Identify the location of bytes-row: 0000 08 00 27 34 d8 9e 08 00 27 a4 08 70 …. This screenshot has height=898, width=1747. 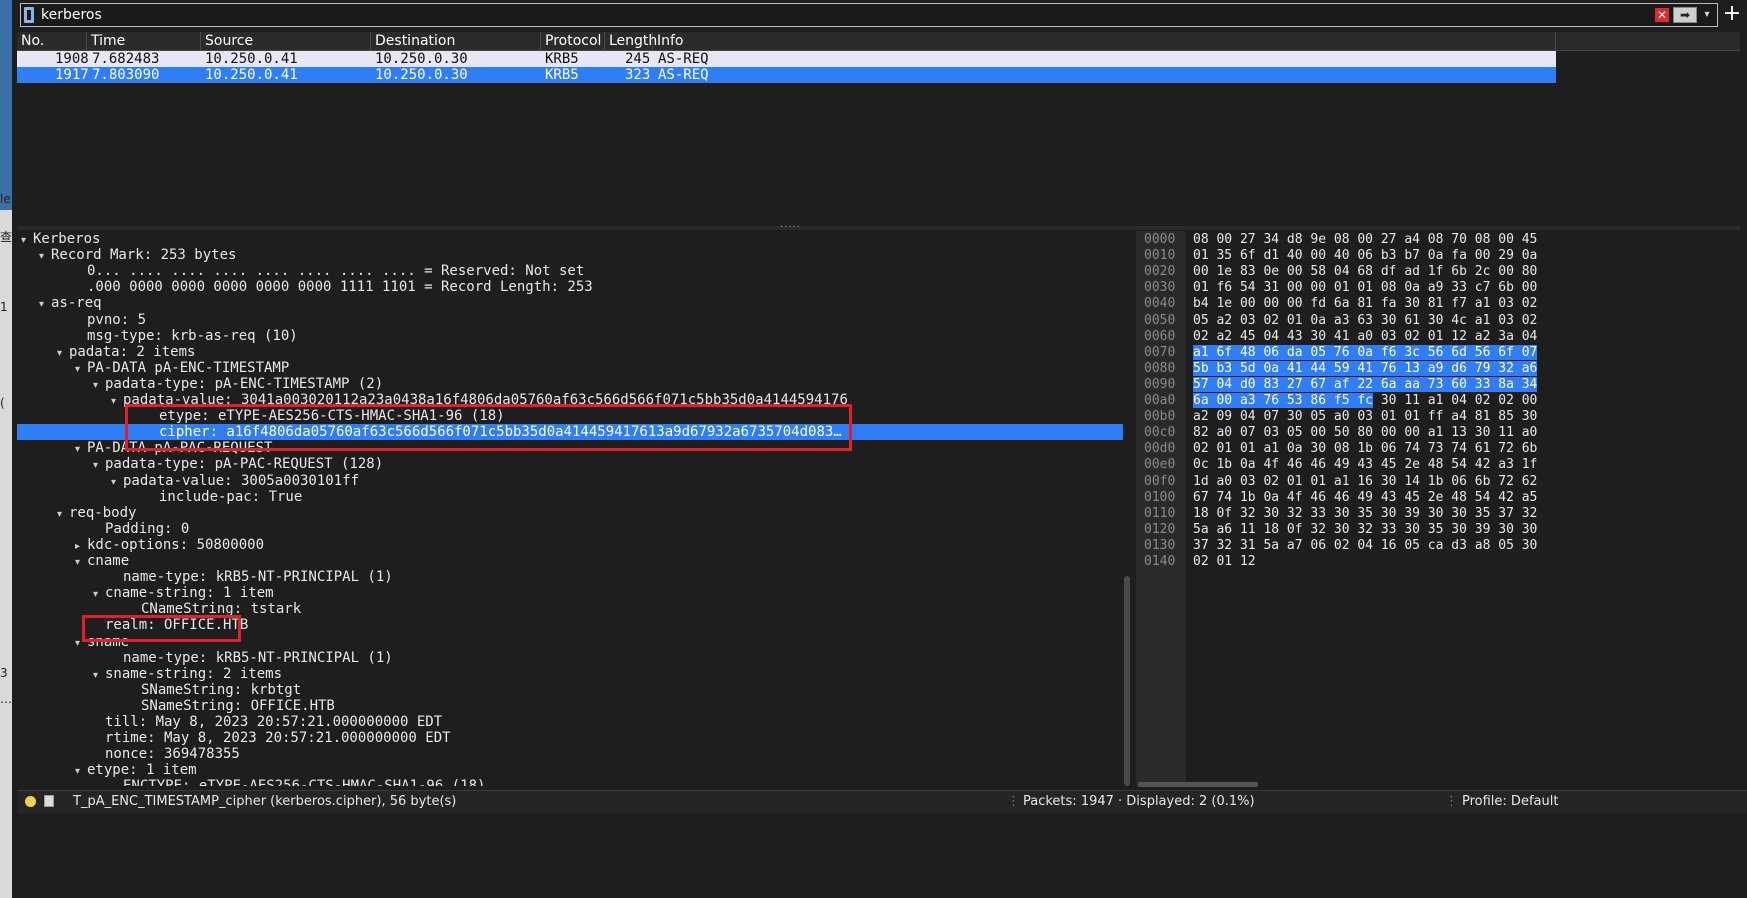
(1348, 240).